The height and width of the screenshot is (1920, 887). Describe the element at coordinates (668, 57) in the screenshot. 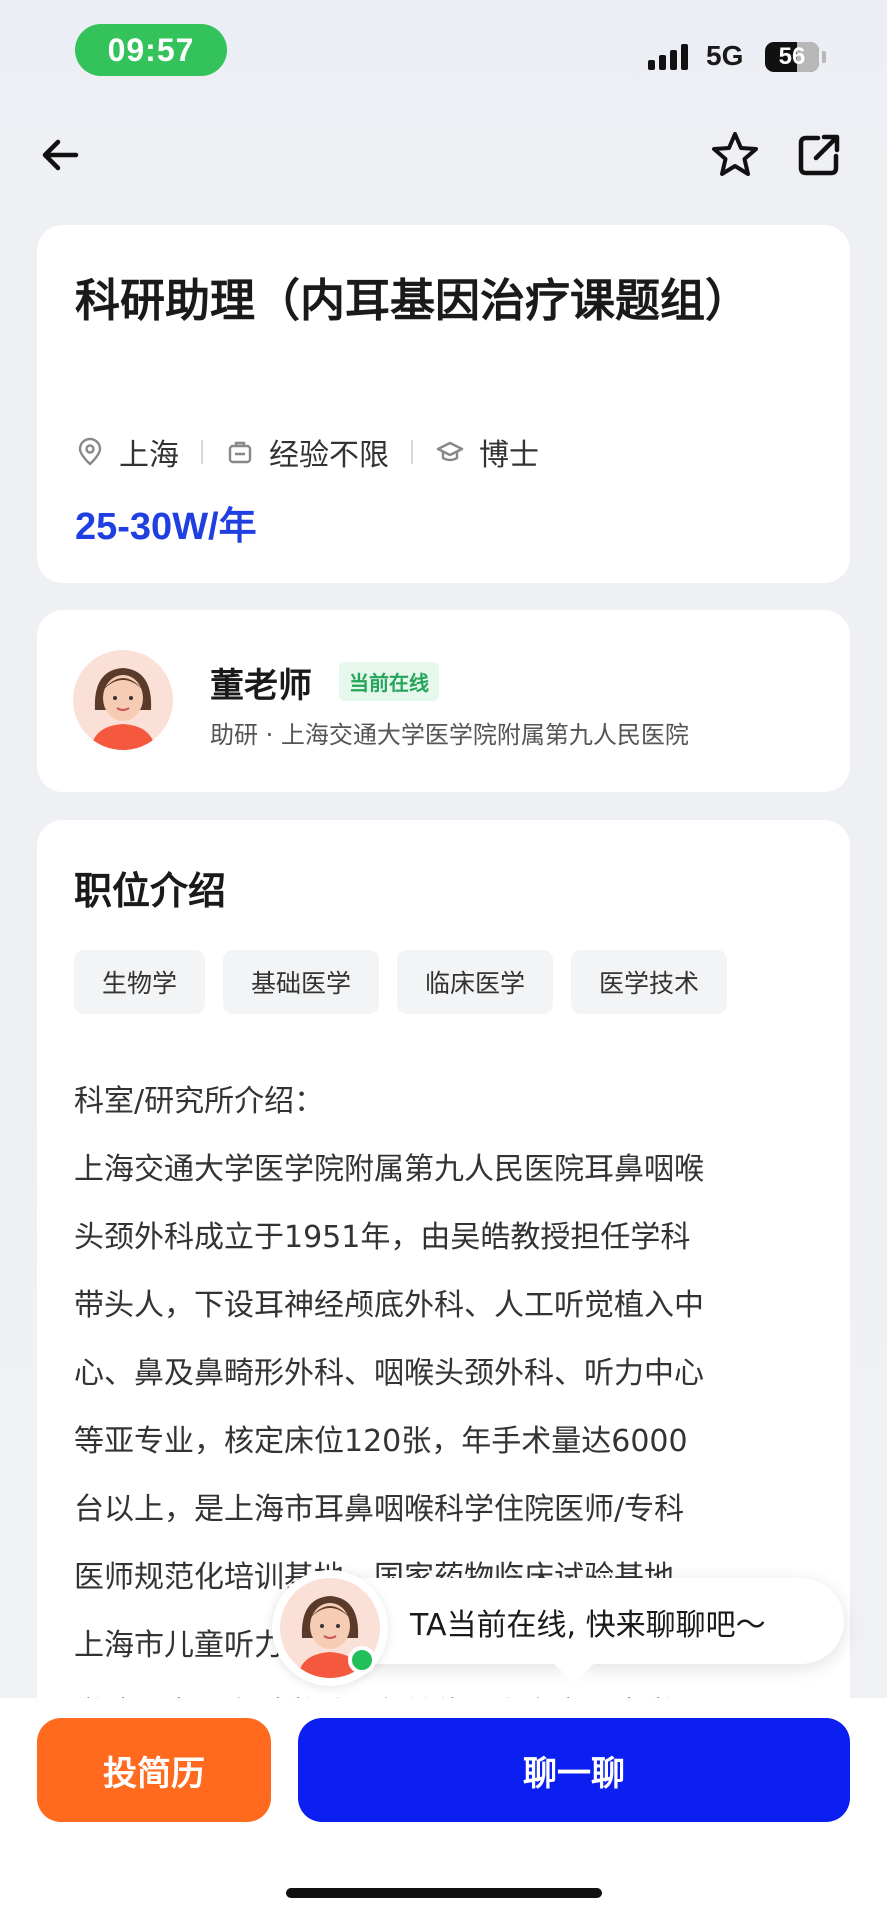

I see `signal-icon` at that location.